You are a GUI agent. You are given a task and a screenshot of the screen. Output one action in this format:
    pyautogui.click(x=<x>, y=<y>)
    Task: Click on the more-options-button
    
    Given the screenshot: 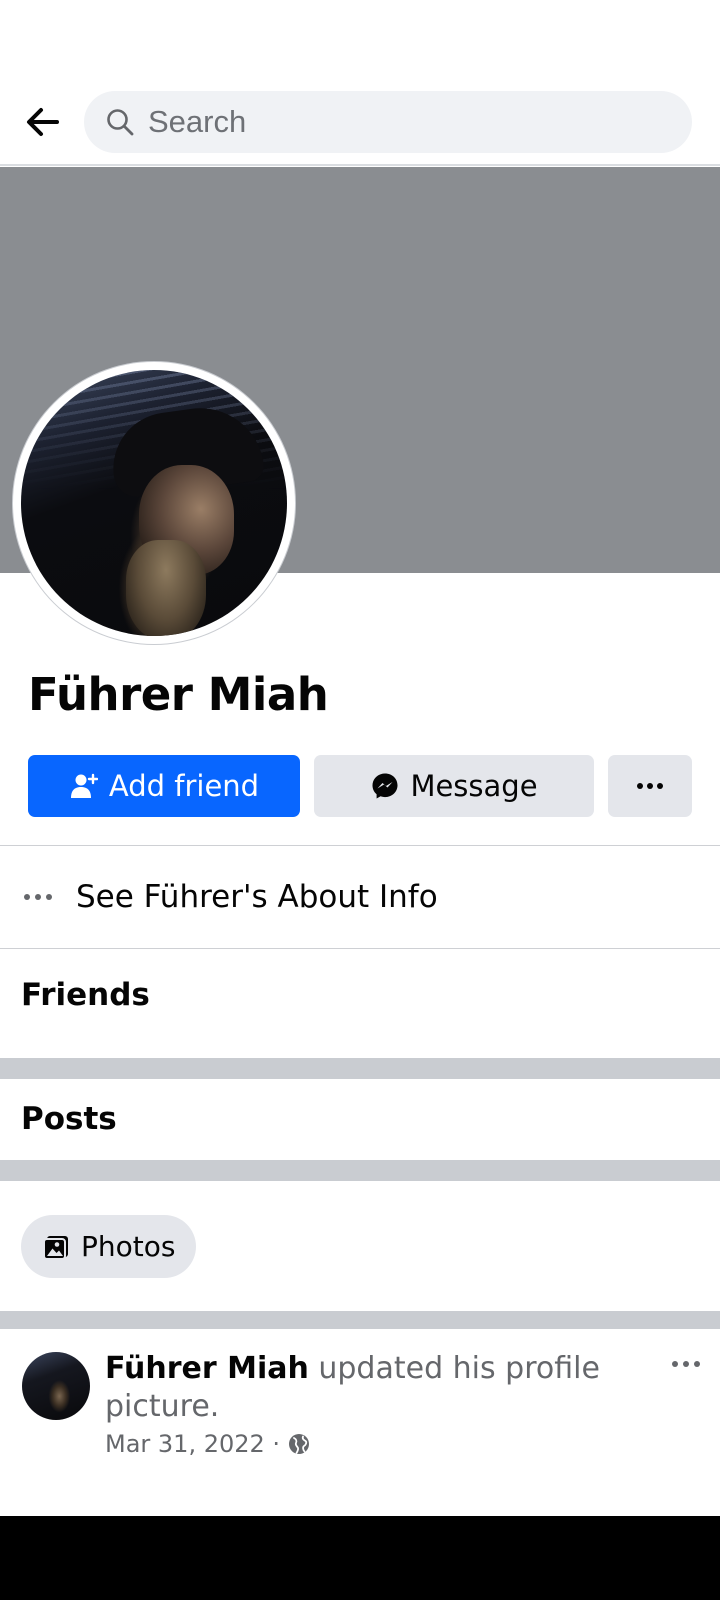 What is the action you would take?
    pyautogui.click(x=650, y=786)
    